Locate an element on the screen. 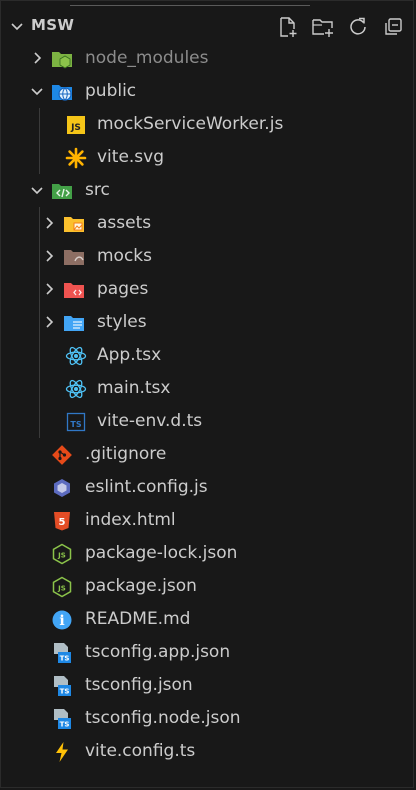  git-file-icon is located at coordinates (62, 455).